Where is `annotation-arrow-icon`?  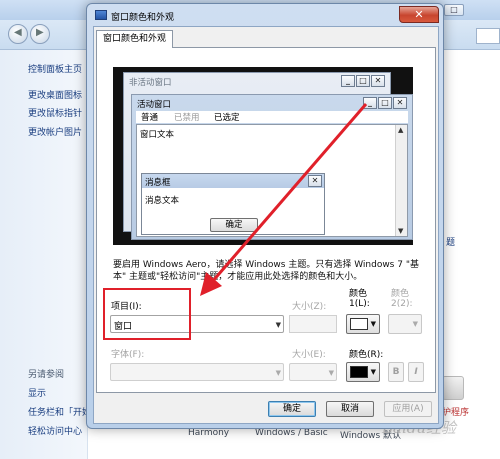
annotation-arrow-icon is located at coordinates (284, 199).